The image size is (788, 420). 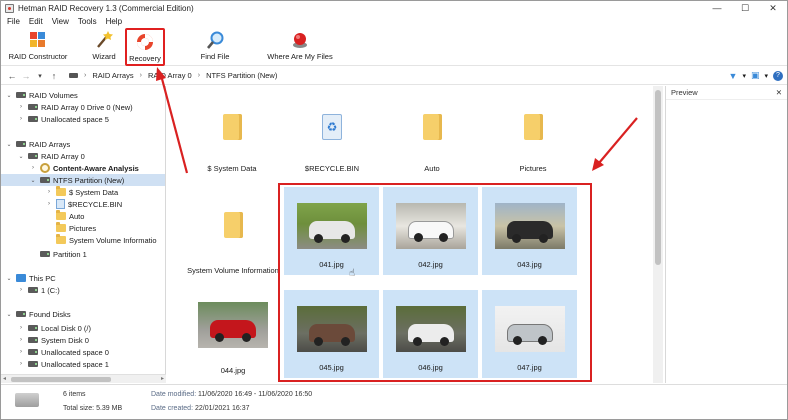 What do you see at coordinates (13, 21) in the screenshot?
I see `menu-file: File` at bounding box center [13, 21].